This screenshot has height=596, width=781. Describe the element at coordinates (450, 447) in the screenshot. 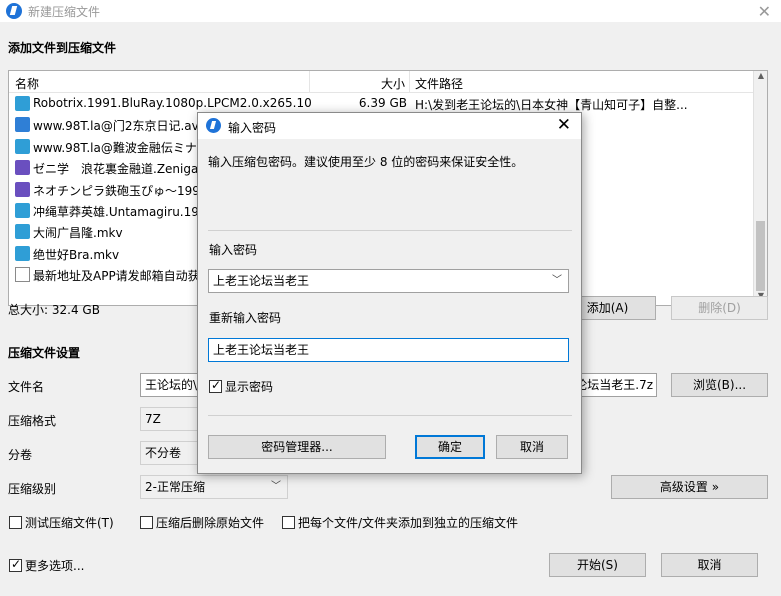

I see `ok-button: 确定` at that location.